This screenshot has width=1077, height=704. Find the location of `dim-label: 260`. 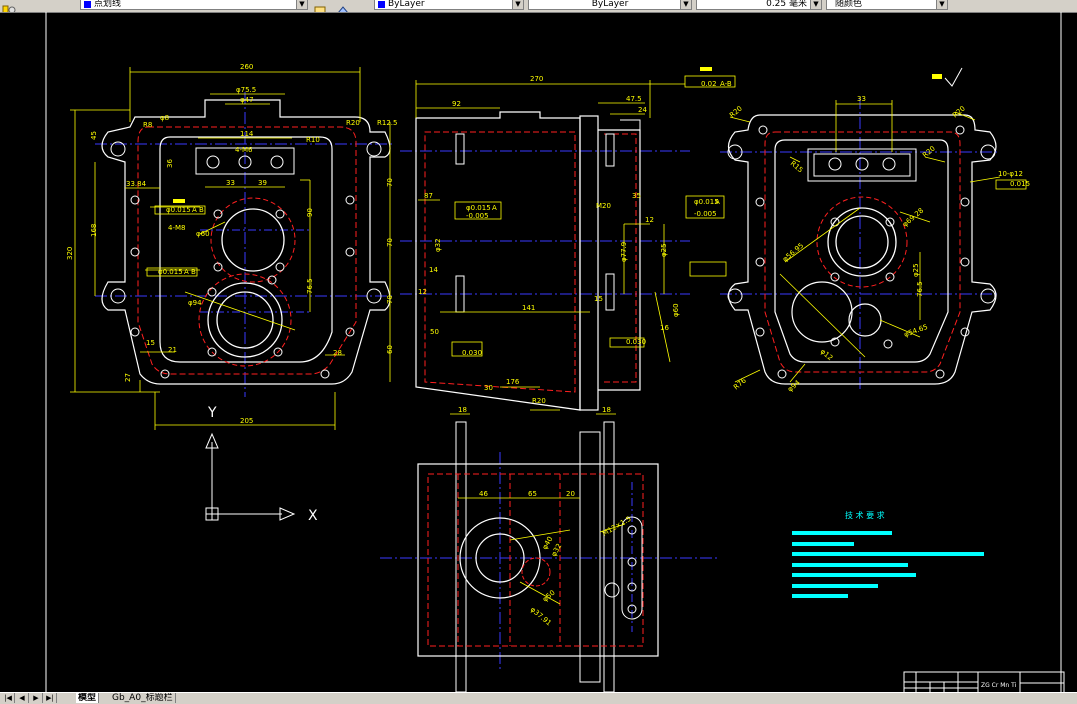

dim-label: 260 is located at coordinates (246, 67).